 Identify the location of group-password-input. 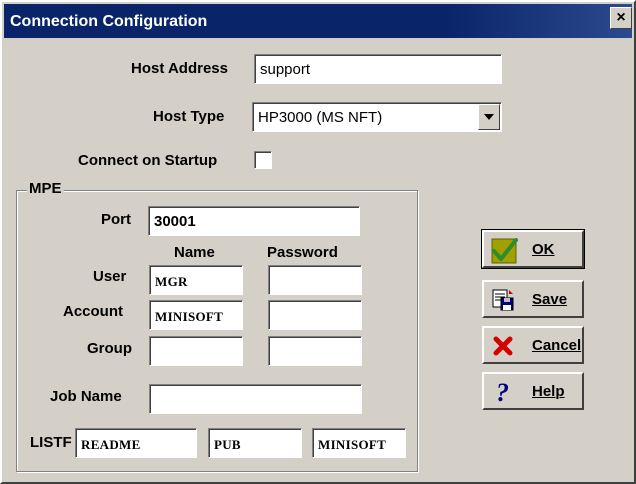
(315, 351).